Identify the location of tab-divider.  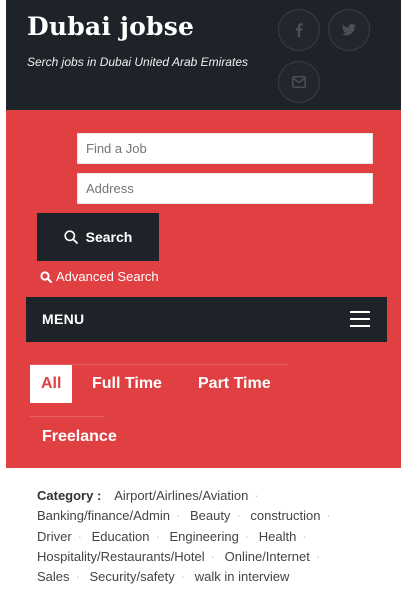
(67, 416).